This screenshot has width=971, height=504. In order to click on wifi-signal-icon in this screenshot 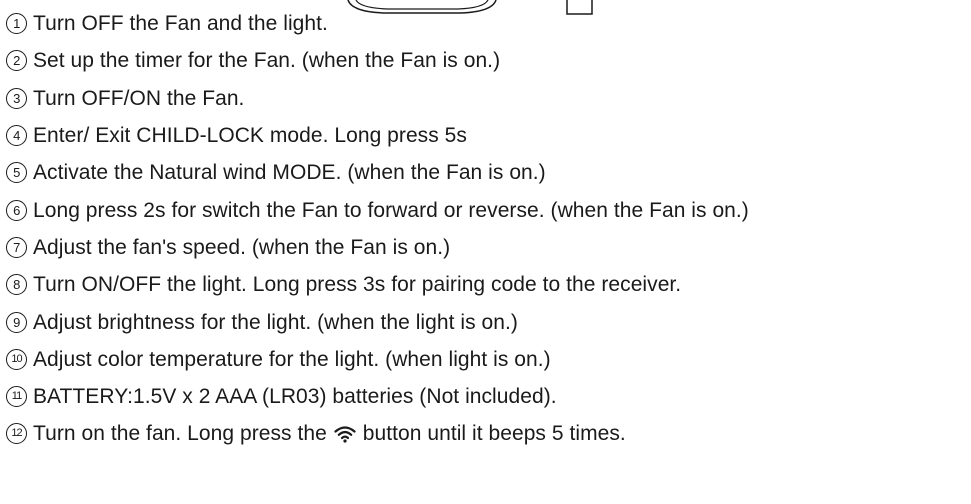, I will do `click(345, 434)`.